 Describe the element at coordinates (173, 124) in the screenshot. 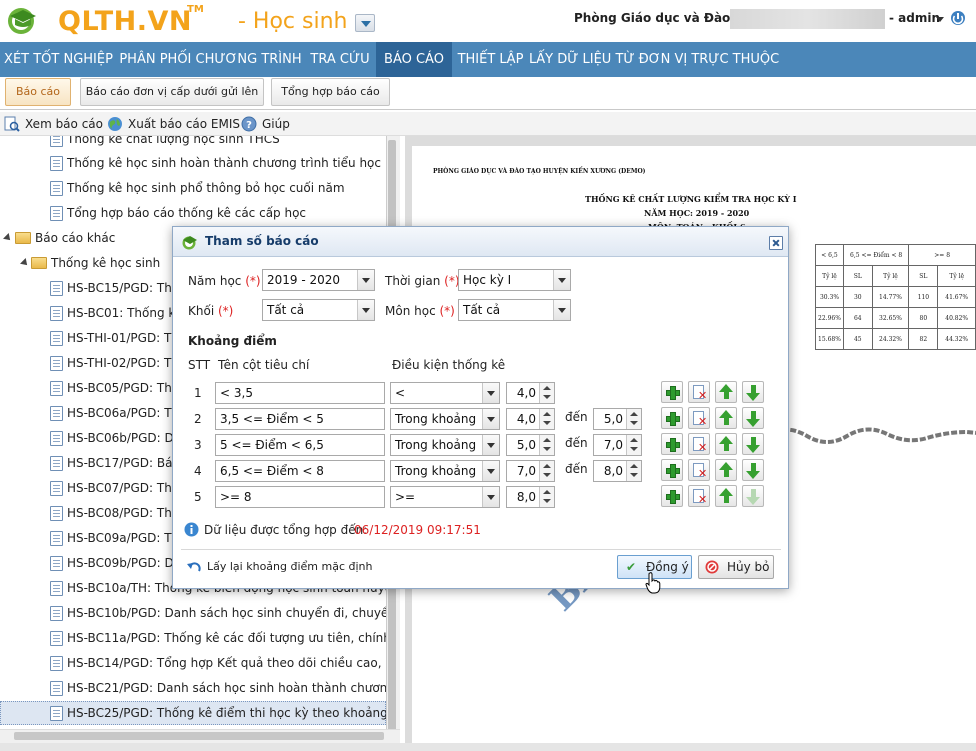

I see `export-emis-button: Xuất báo cáo EMIS` at that location.